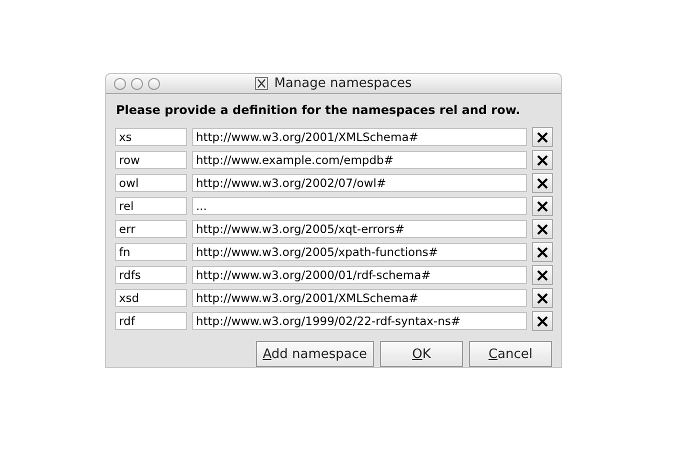  I want to click on dialog-button: OK, so click(421, 354).